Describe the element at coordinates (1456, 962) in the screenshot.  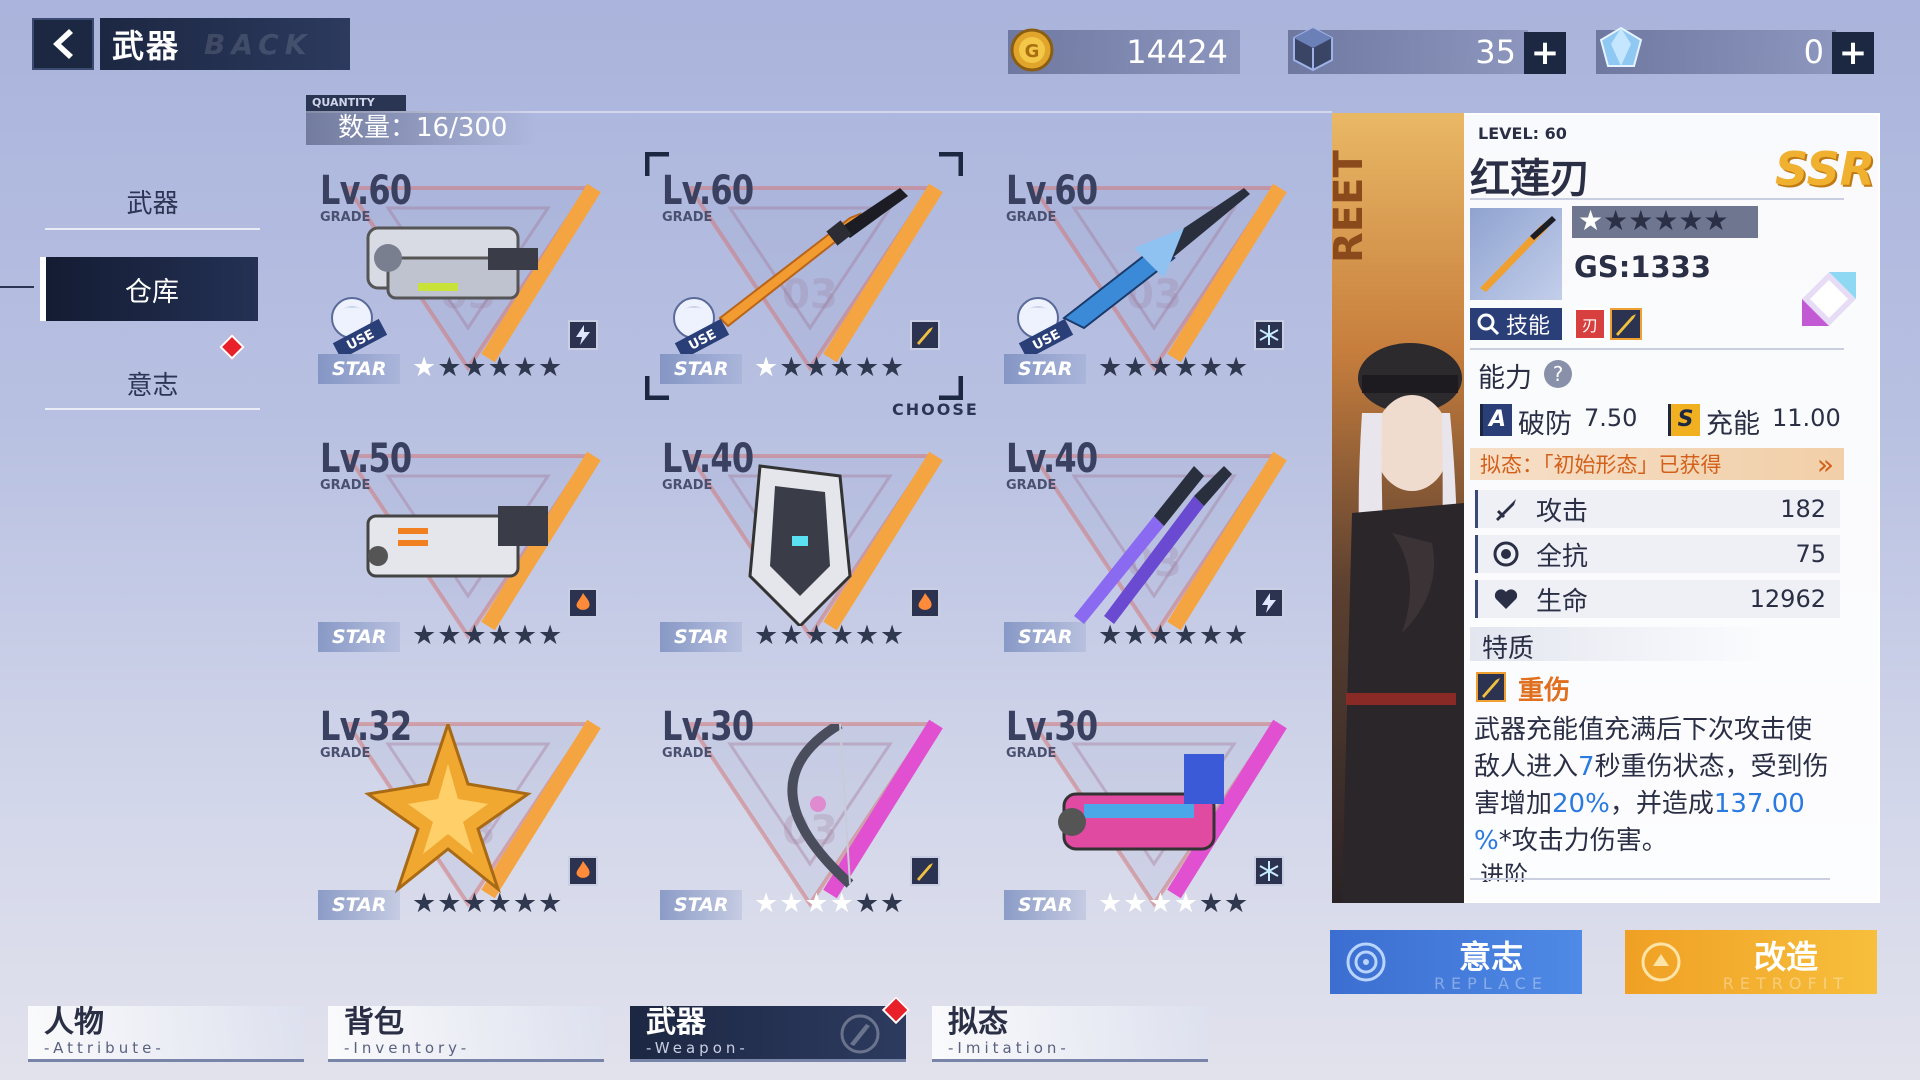
I see `will-replace-button: 意志 REPLACE` at that location.